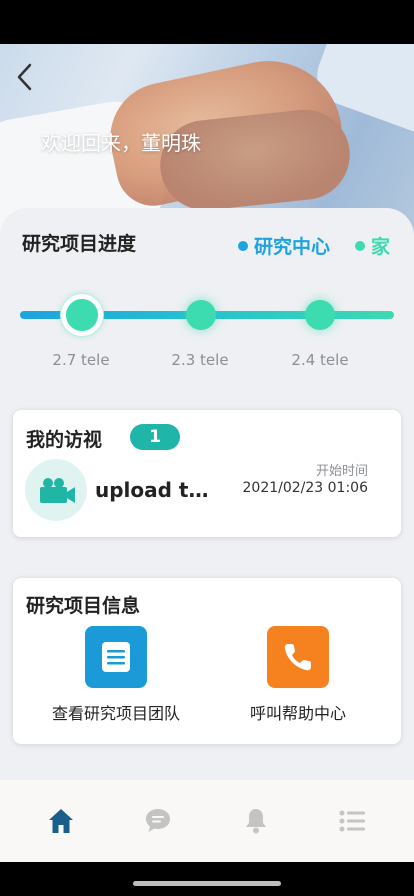 The width and height of the screenshot is (414, 896). I want to click on visit-start-time-label: 开始时间, so click(341, 471).